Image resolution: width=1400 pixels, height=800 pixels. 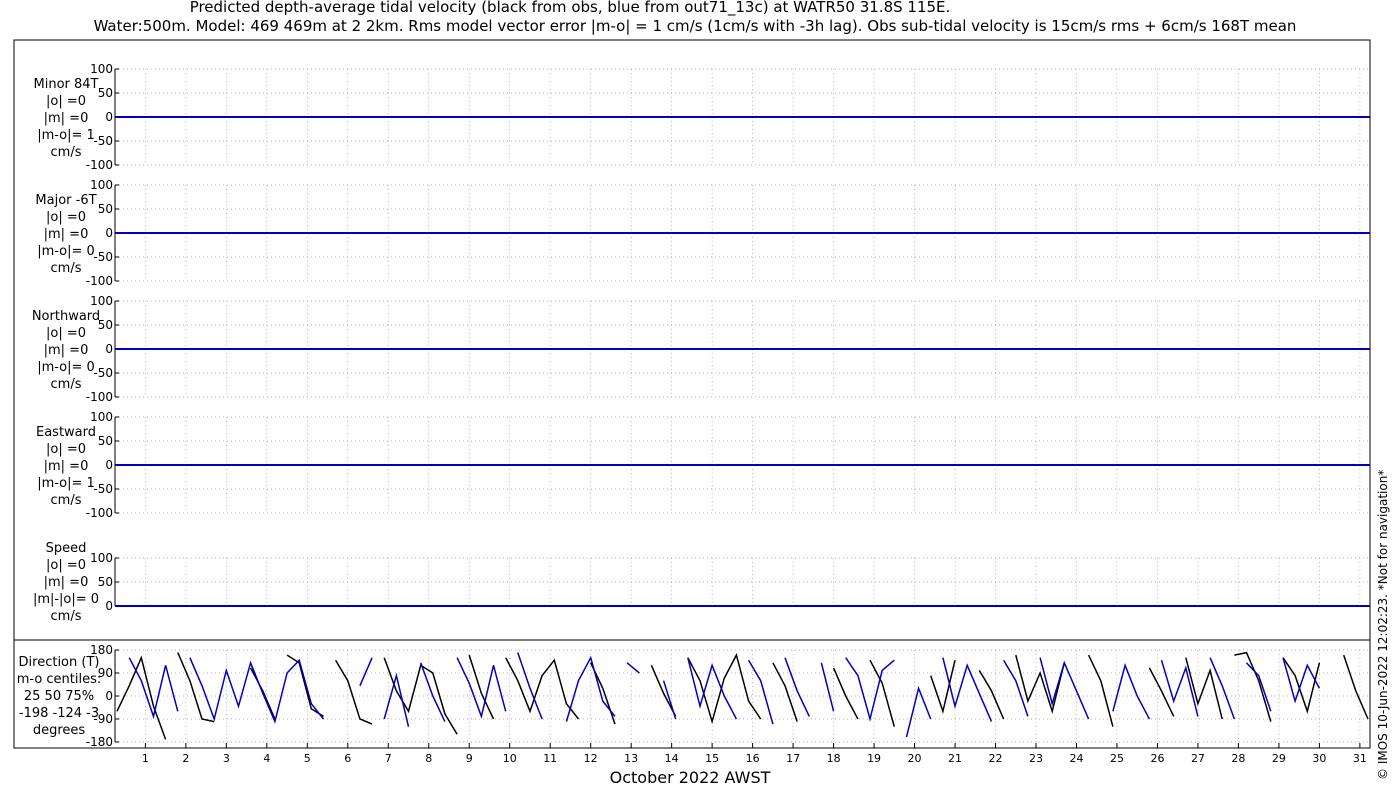 What do you see at coordinates (266, 758) in the screenshot?
I see `x-tick-label: 4` at bounding box center [266, 758].